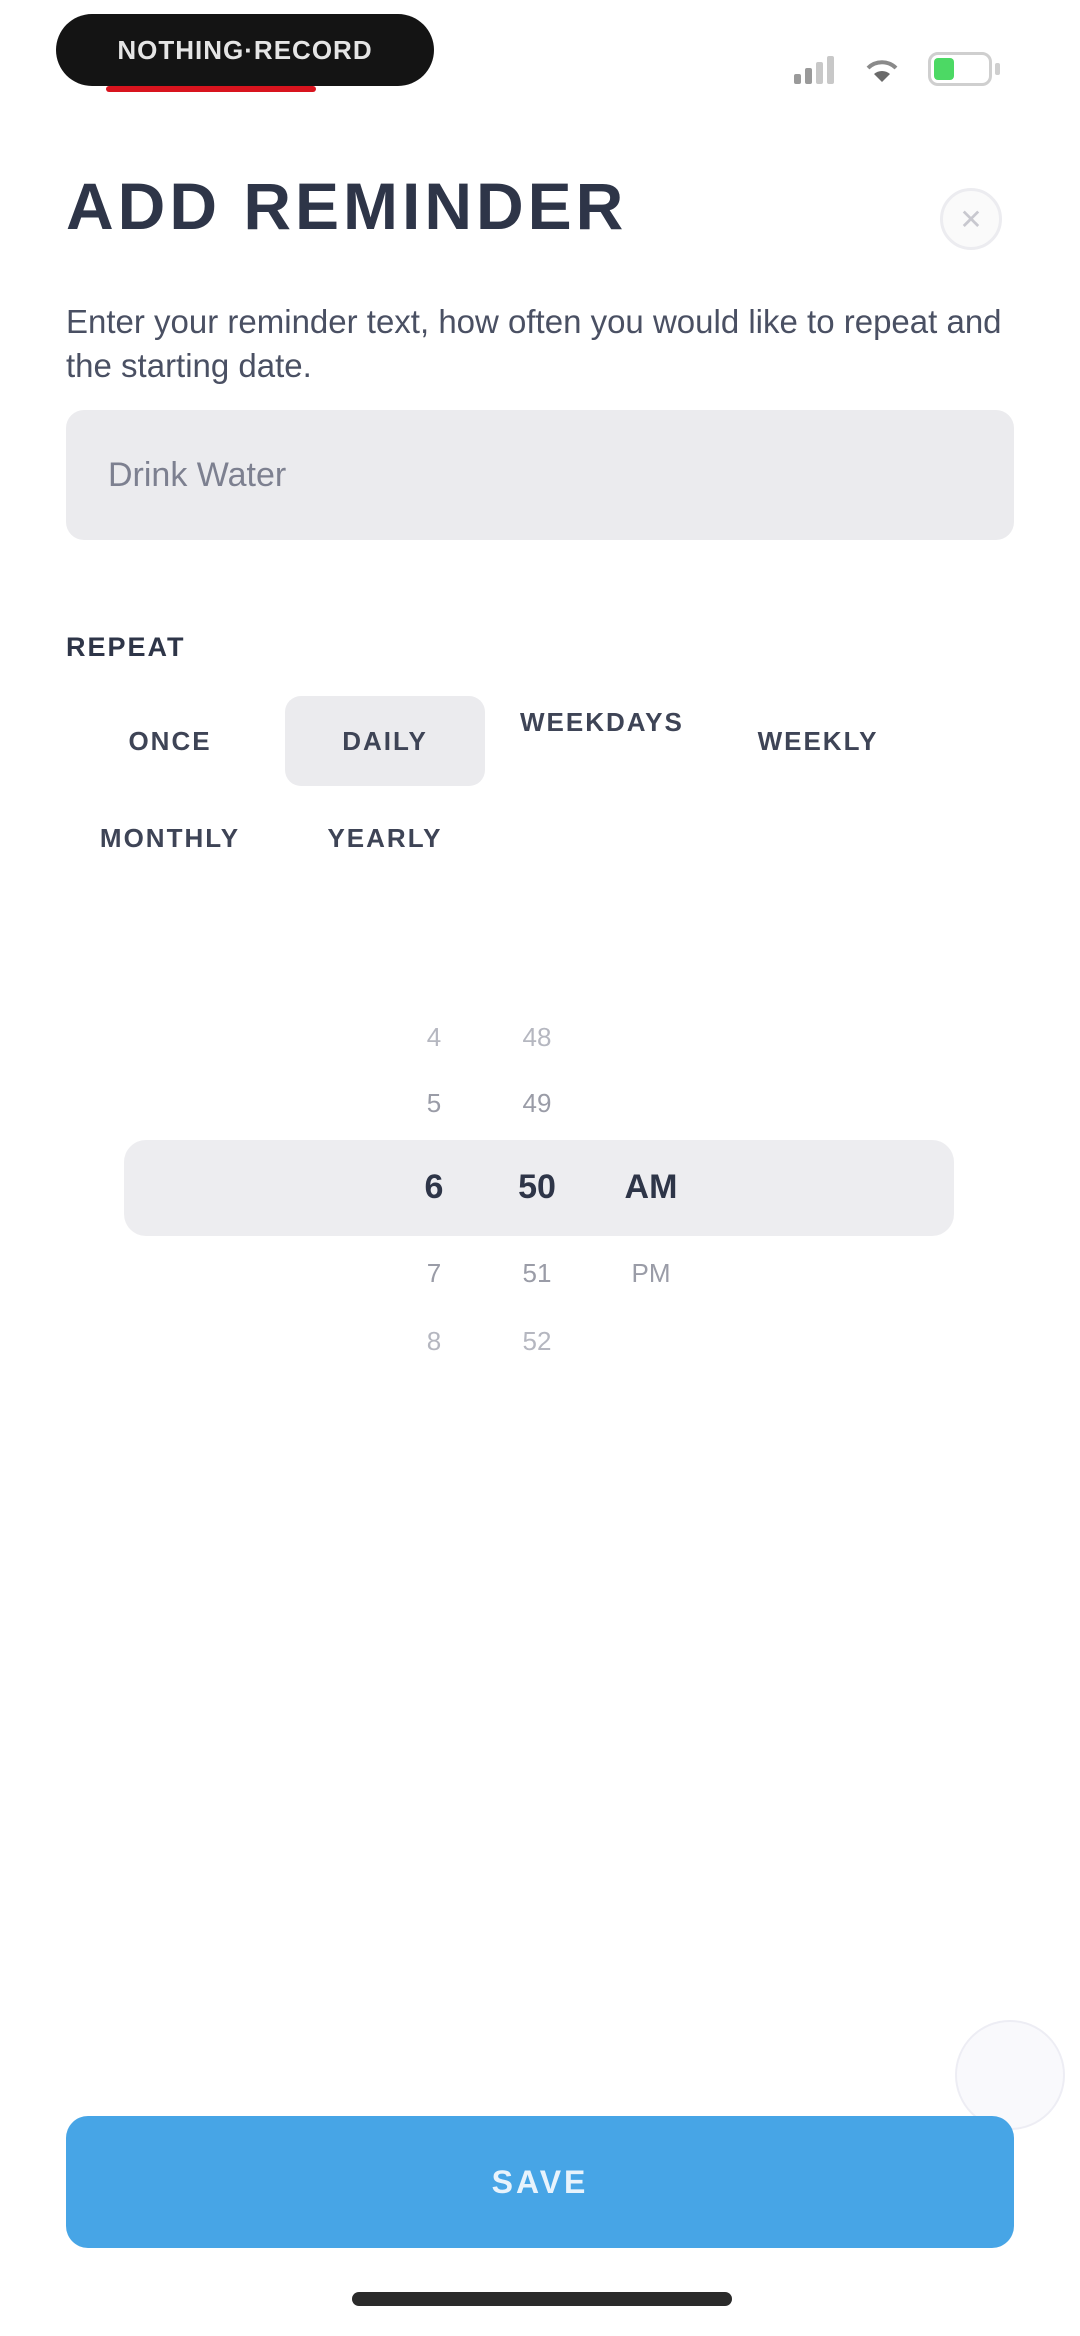  Describe the element at coordinates (537, 1341) in the screenshot. I see `minute-option: 52` at that location.